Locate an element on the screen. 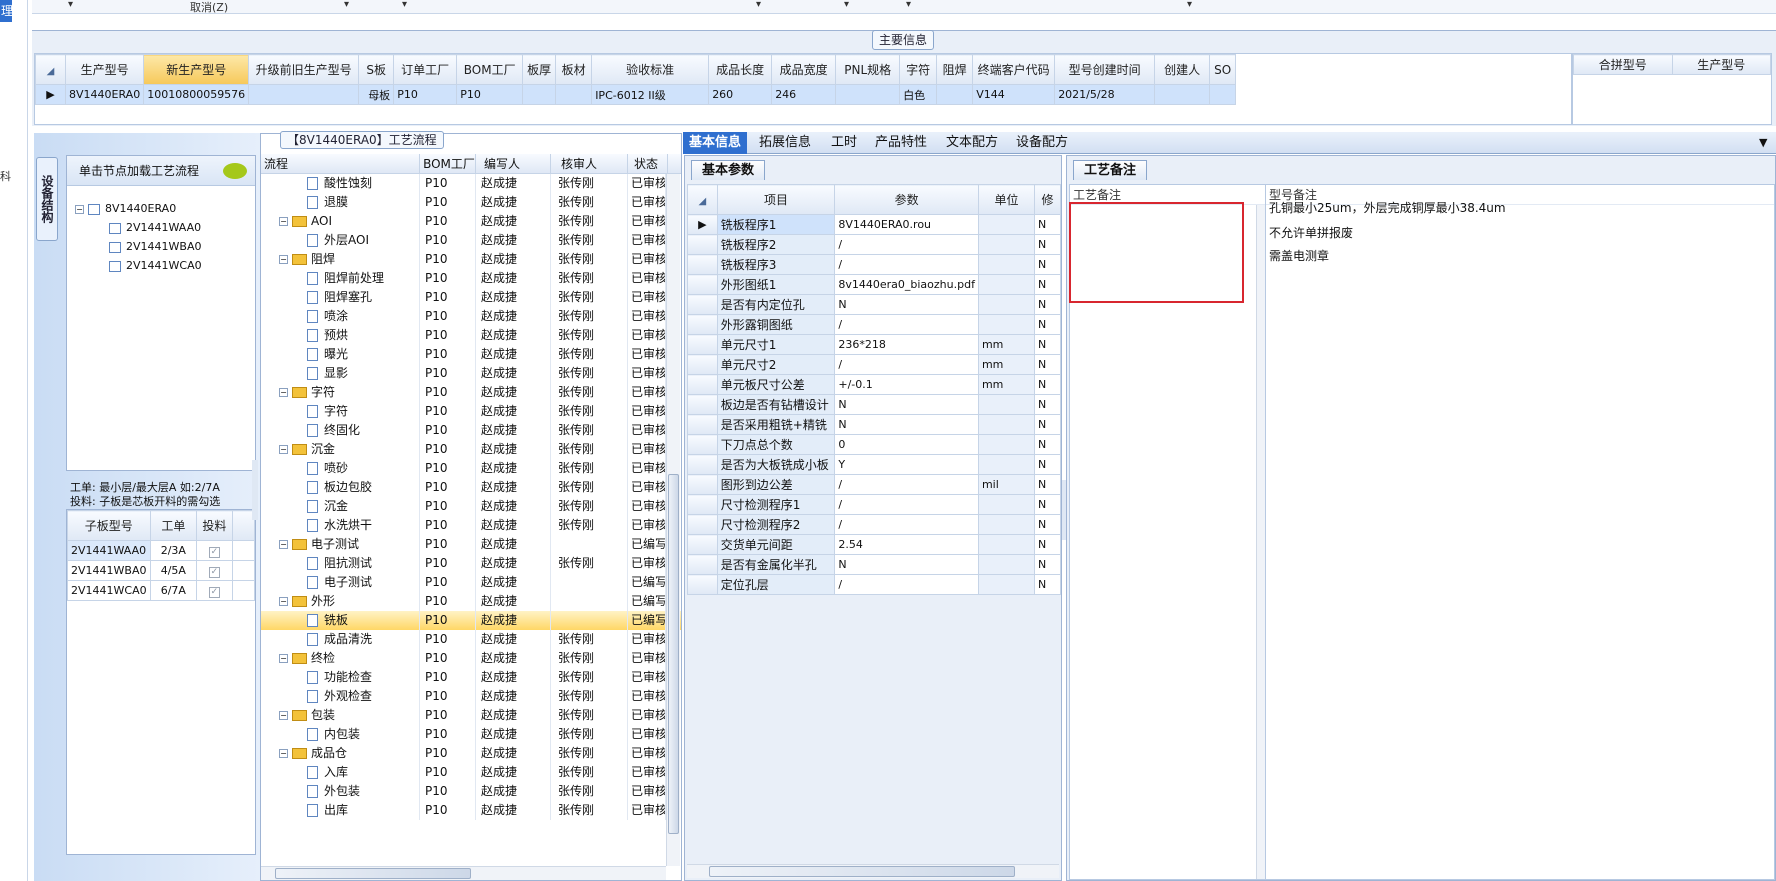 The image size is (1776, 881). tree-node-root: − 8V1440ERA0 is located at coordinates (125, 208).